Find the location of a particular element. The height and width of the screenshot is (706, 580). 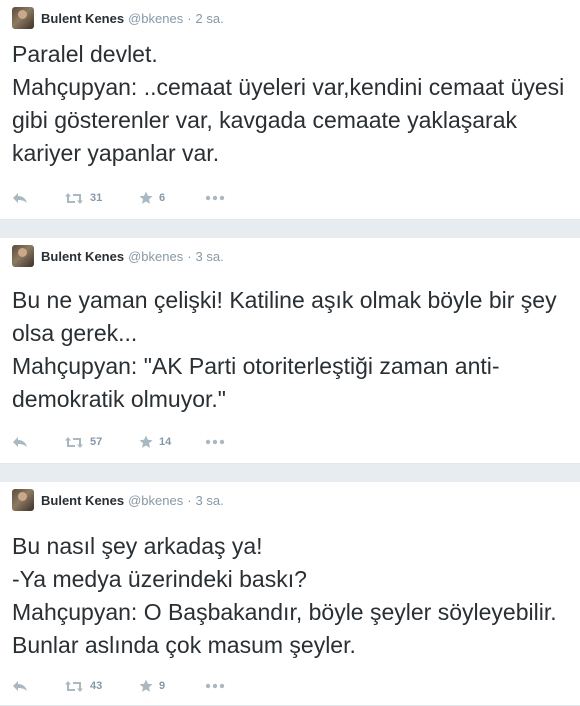

tweet-actions: 57 14 is located at coordinates (118, 442).